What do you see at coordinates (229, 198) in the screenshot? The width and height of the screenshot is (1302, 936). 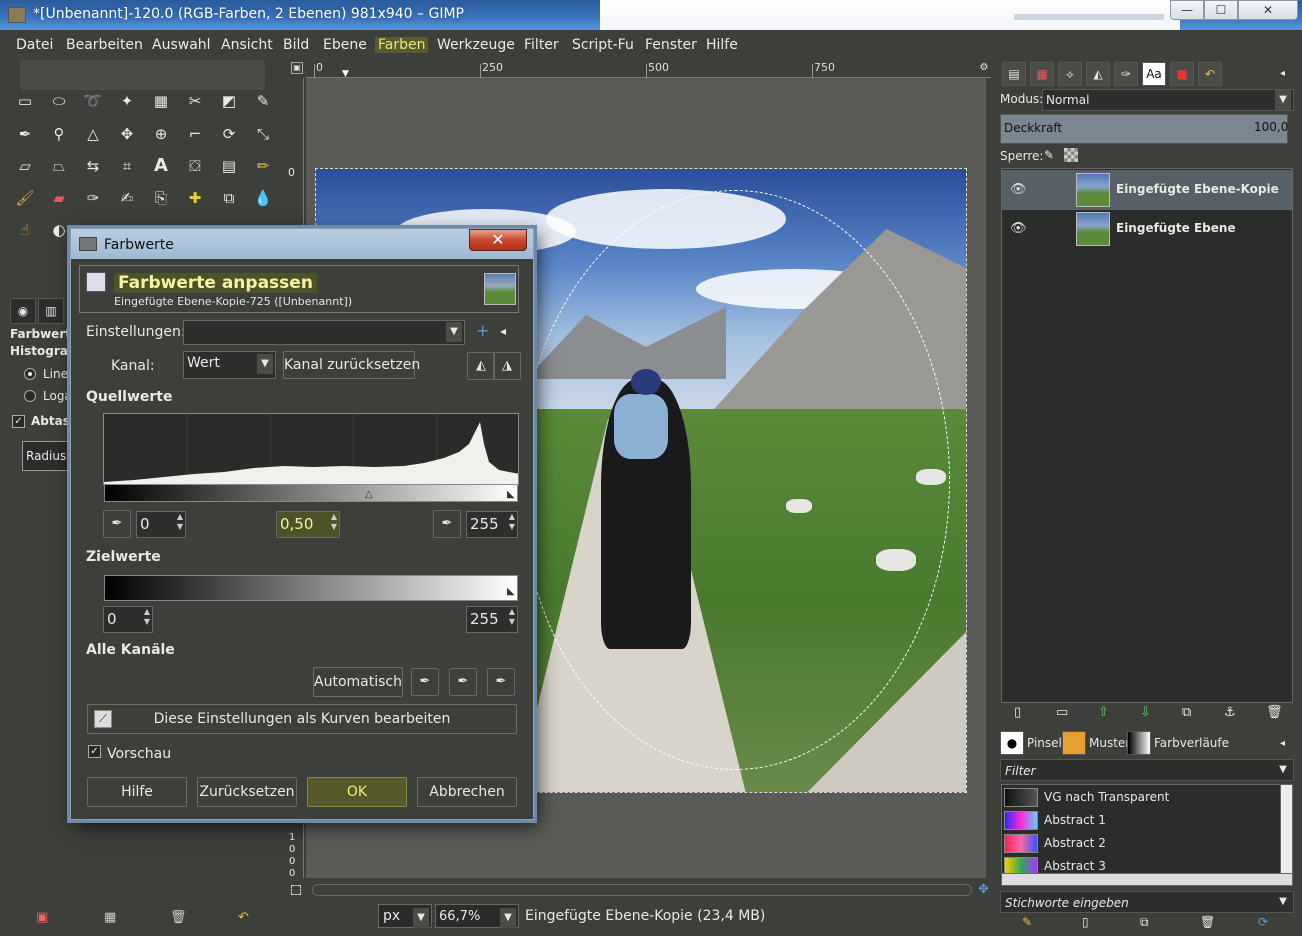 I see `perspective-clone-icon: ⧉` at bounding box center [229, 198].